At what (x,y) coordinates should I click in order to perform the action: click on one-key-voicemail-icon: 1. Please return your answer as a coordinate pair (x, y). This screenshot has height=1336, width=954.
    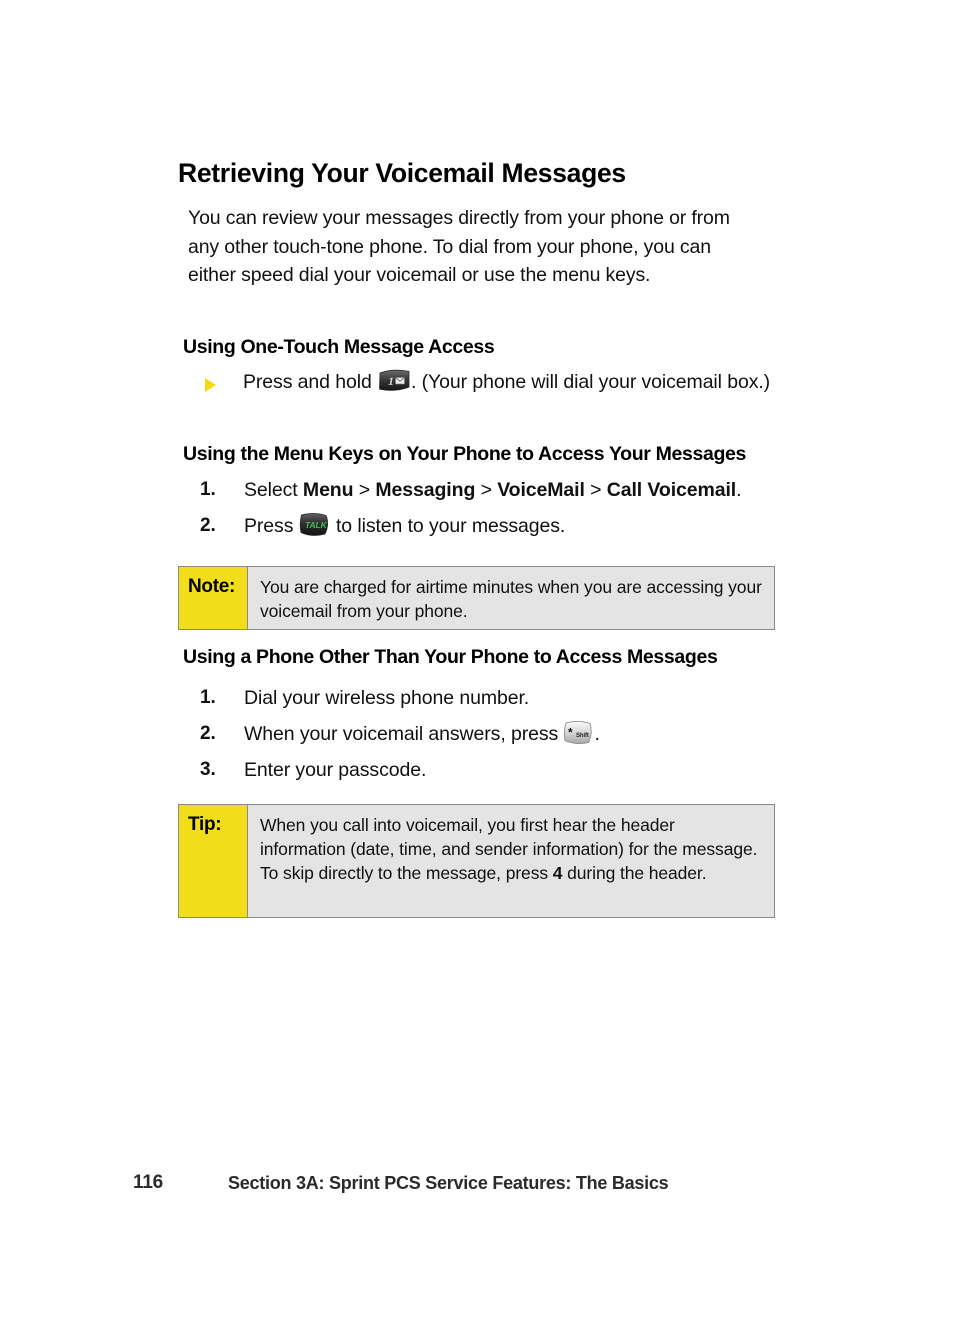
    Looking at the image, I should click on (394, 381).